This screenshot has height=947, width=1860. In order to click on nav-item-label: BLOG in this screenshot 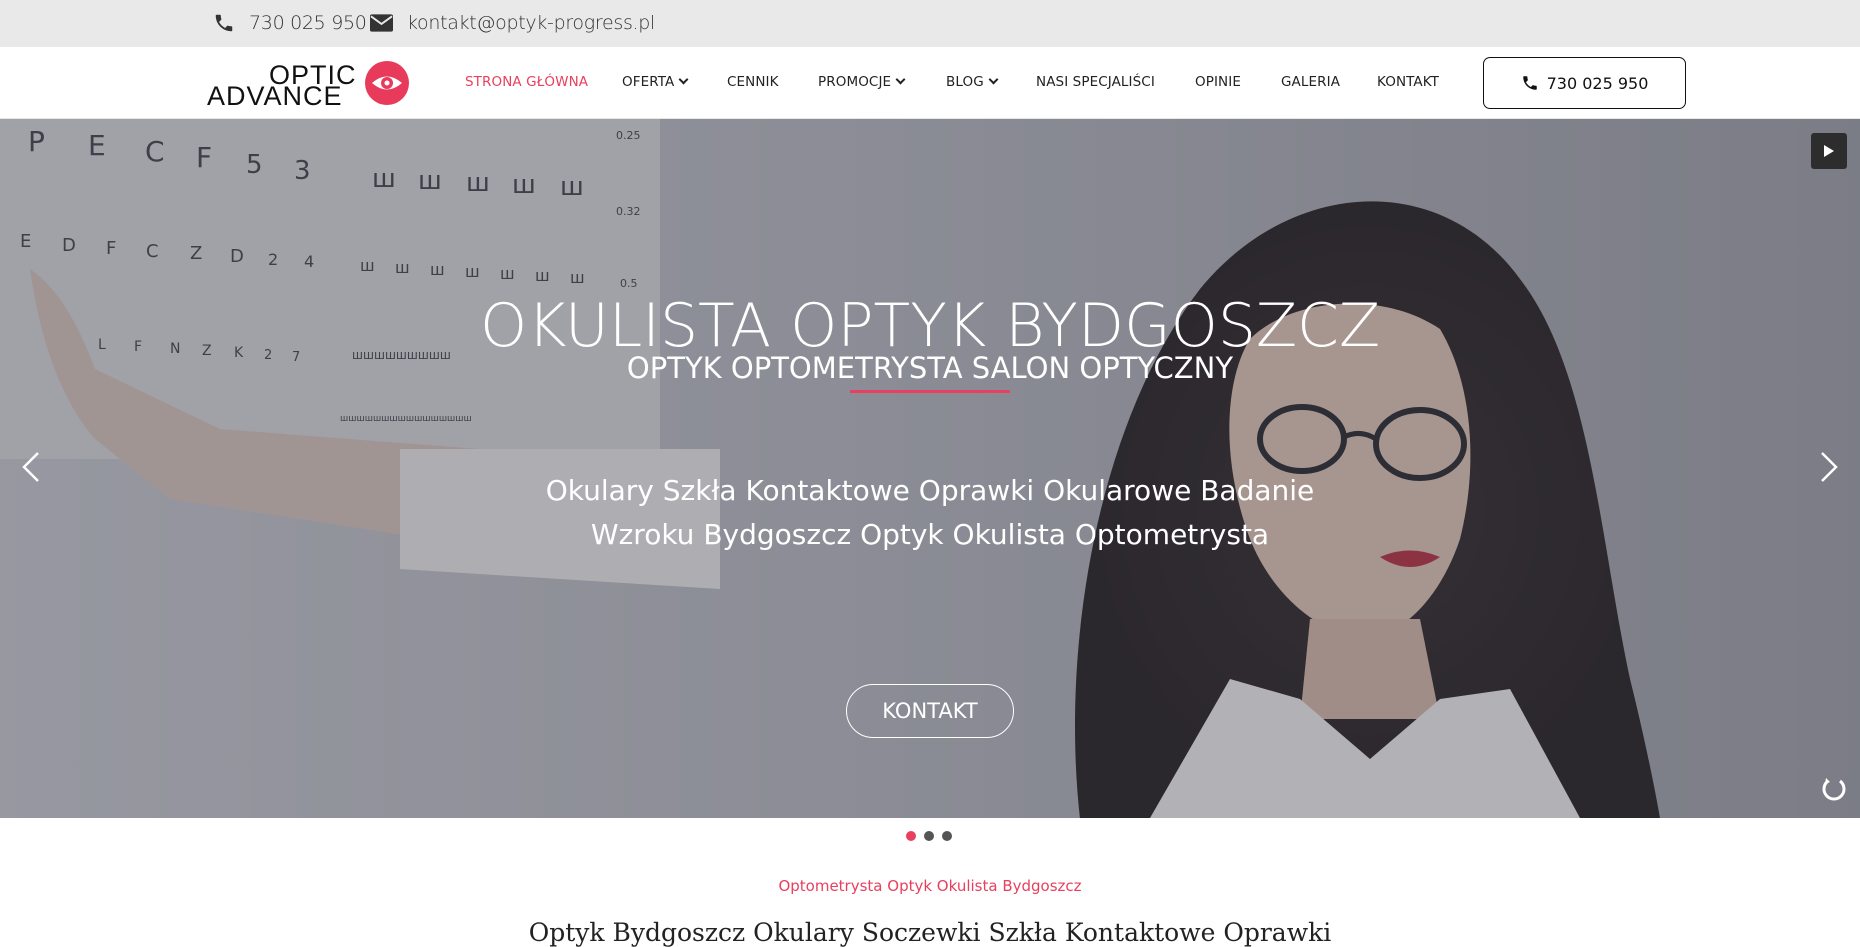, I will do `click(965, 82)`.